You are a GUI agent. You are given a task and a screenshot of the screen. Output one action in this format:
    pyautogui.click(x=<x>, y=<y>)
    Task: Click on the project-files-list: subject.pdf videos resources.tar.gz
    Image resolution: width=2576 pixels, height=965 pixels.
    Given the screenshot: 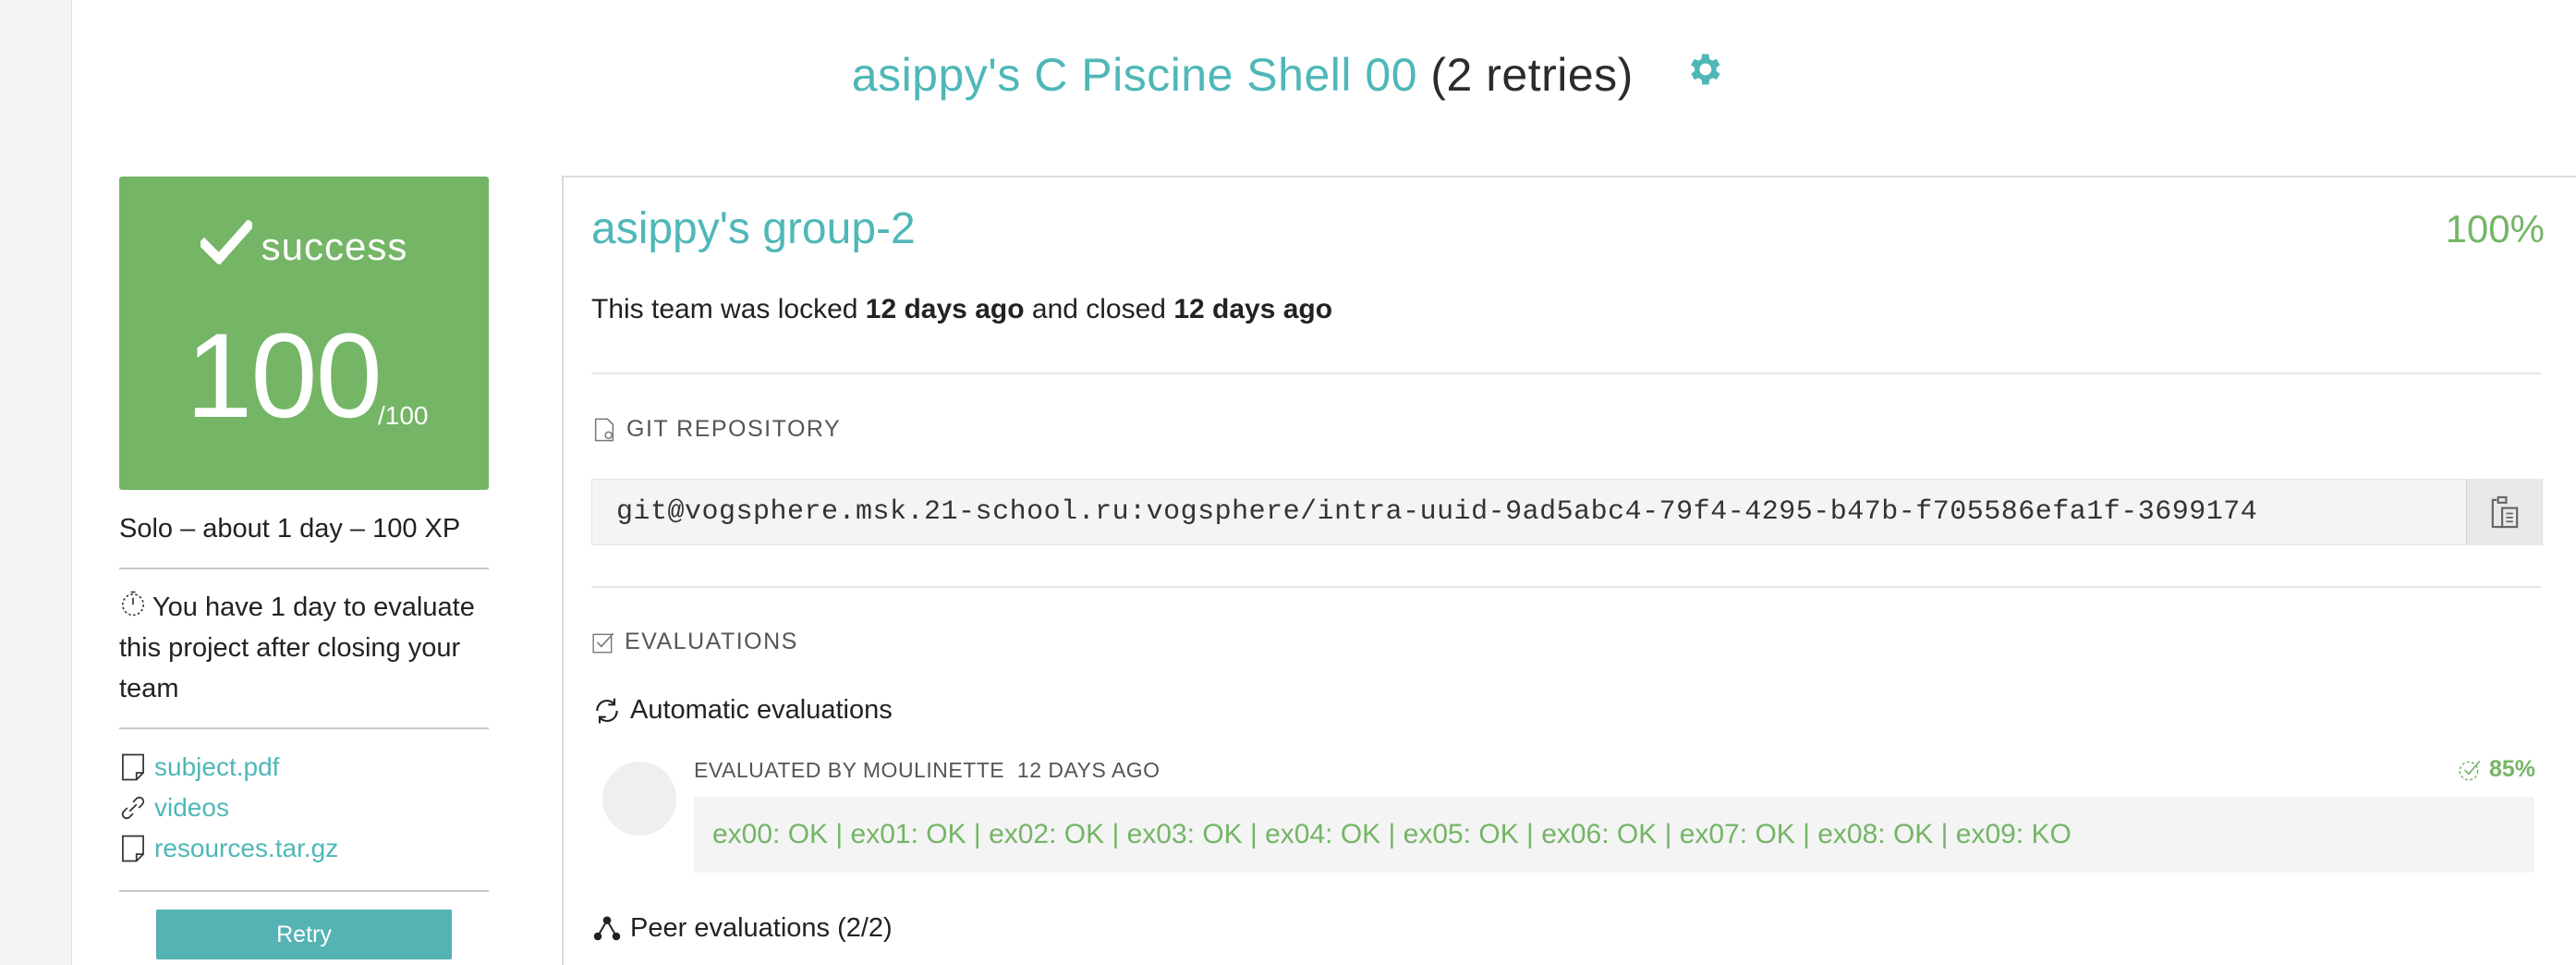 What is the action you would take?
    pyautogui.click(x=304, y=808)
    